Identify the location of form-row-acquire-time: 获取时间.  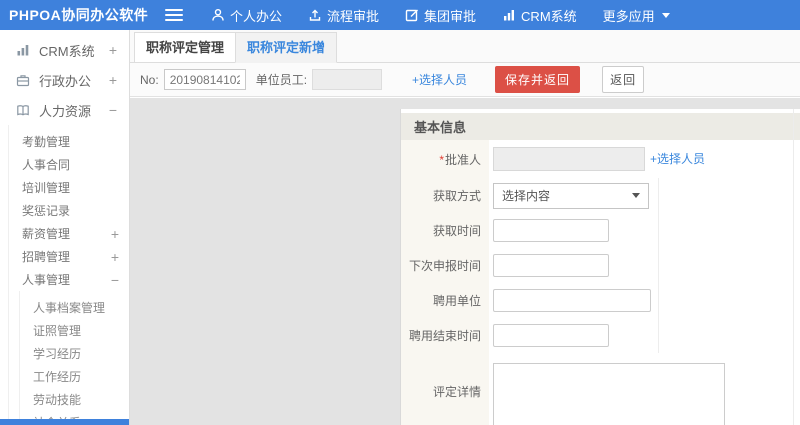
(600, 230).